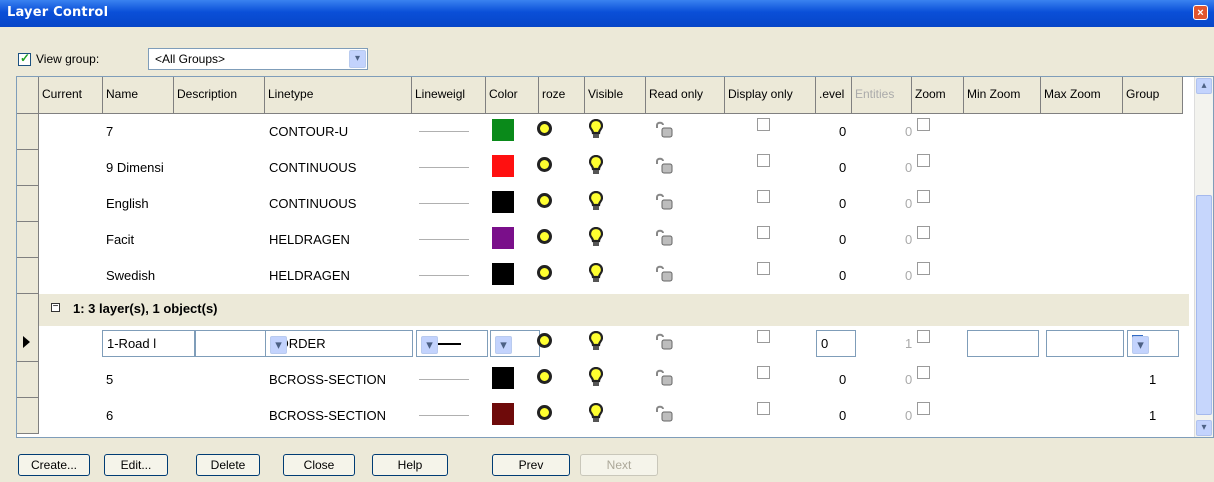 Image resolution: width=1214 pixels, height=482 pixels. I want to click on view-group-checkbox, so click(24, 58).